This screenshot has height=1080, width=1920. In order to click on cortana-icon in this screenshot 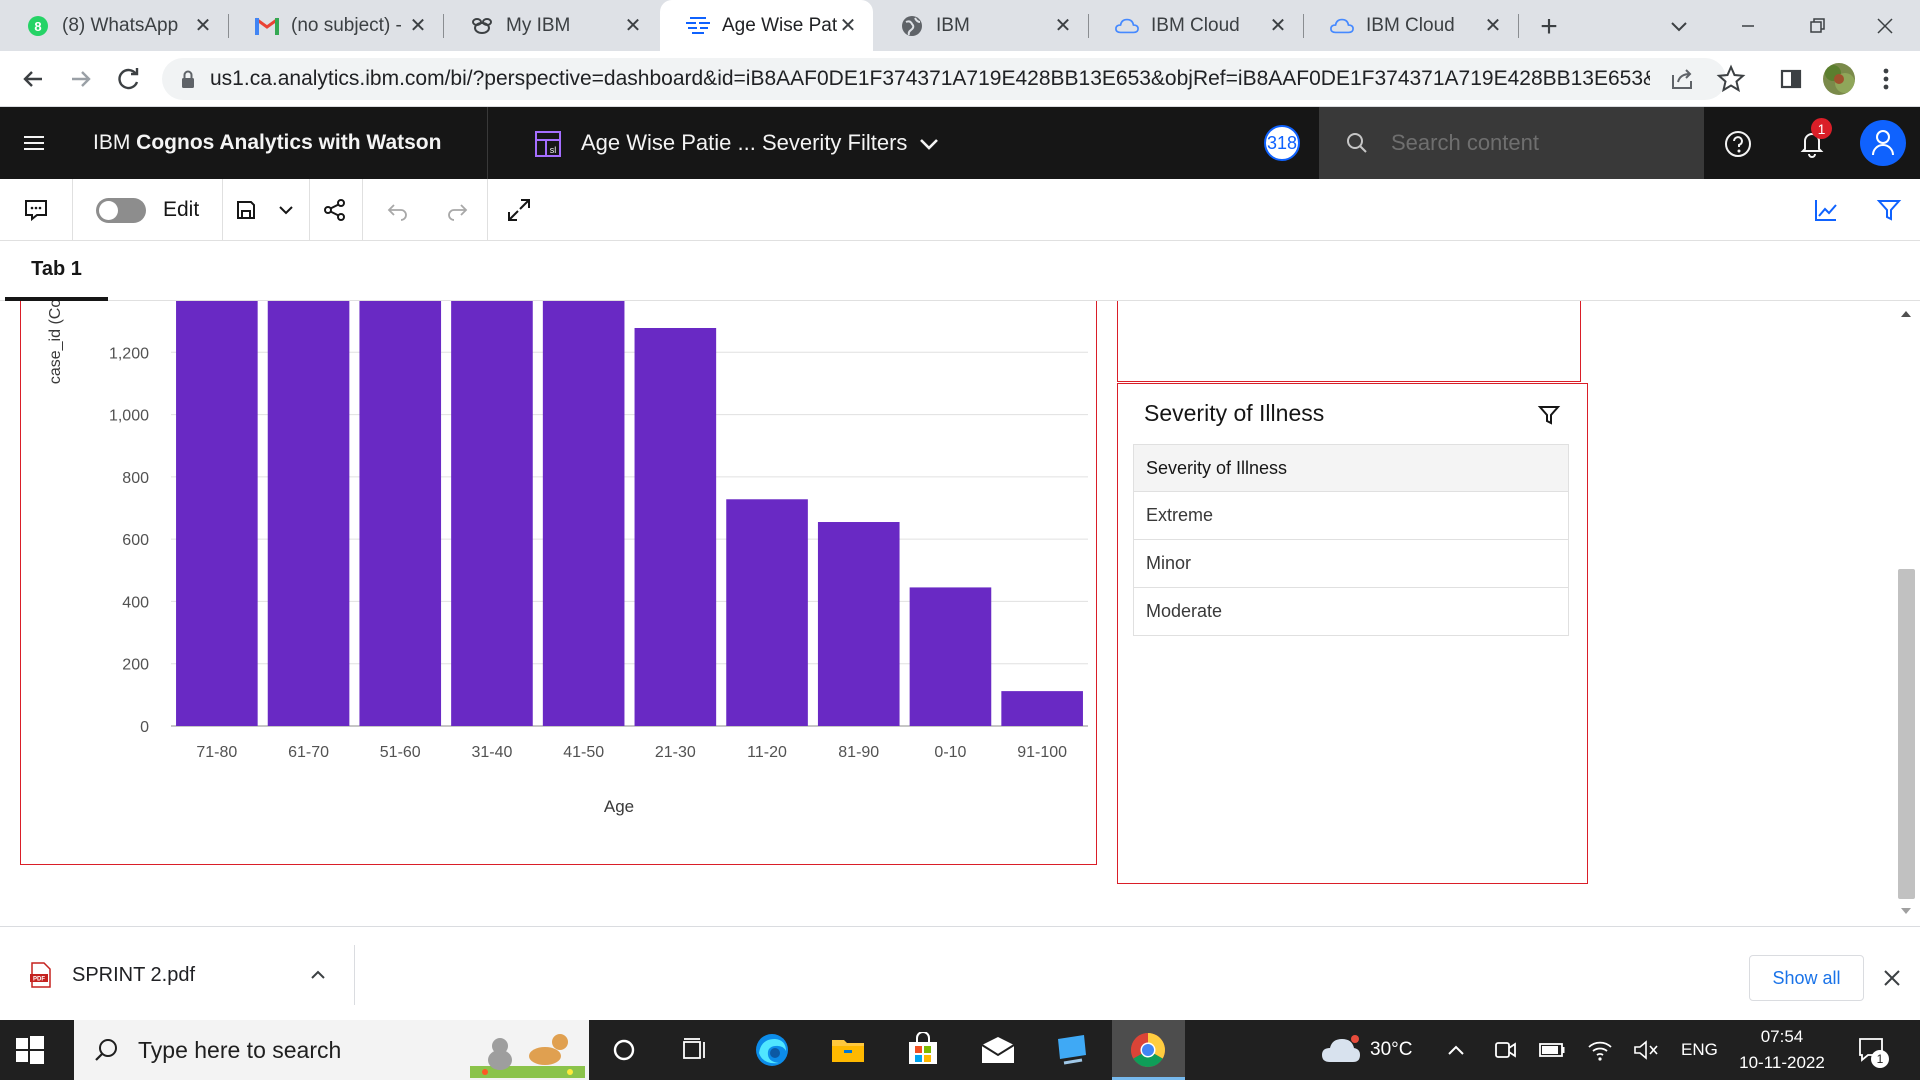, I will do `click(624, 1050)`.